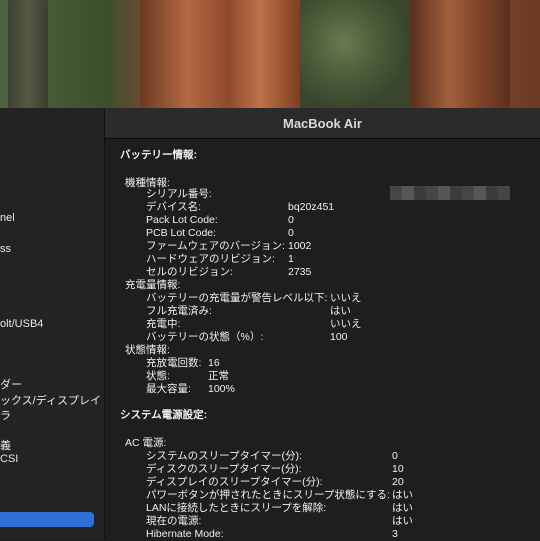  What do you see at coordinates (395, 534) in the screenshot?
I see `hibernate-mode-value: 3` at bounding box center [395, 534].